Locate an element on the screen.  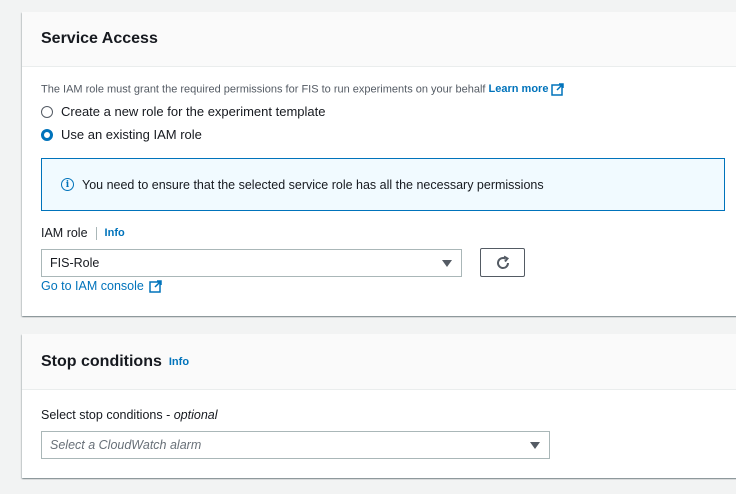
iam-role-label: IAM role Info is located at coordinates (83, 233).